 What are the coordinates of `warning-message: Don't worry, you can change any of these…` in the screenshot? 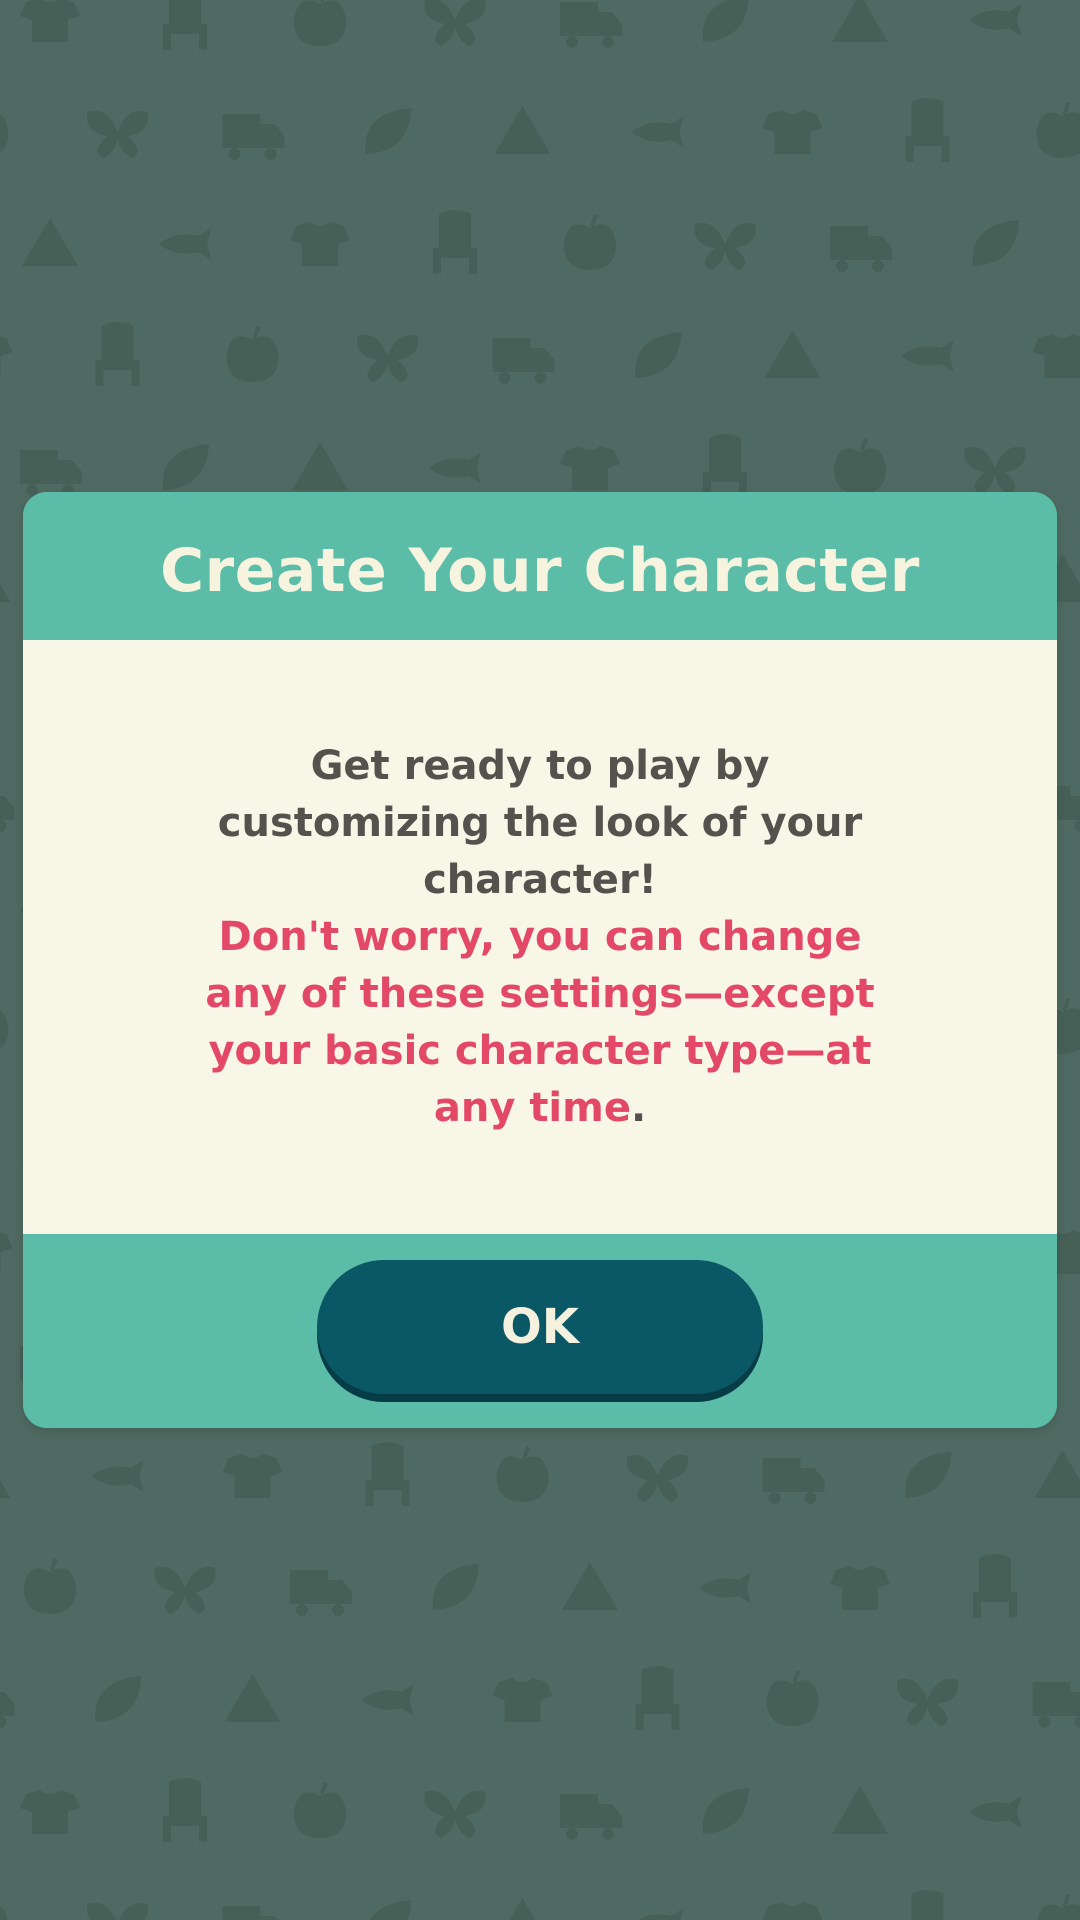 It's located at (540, 1022).